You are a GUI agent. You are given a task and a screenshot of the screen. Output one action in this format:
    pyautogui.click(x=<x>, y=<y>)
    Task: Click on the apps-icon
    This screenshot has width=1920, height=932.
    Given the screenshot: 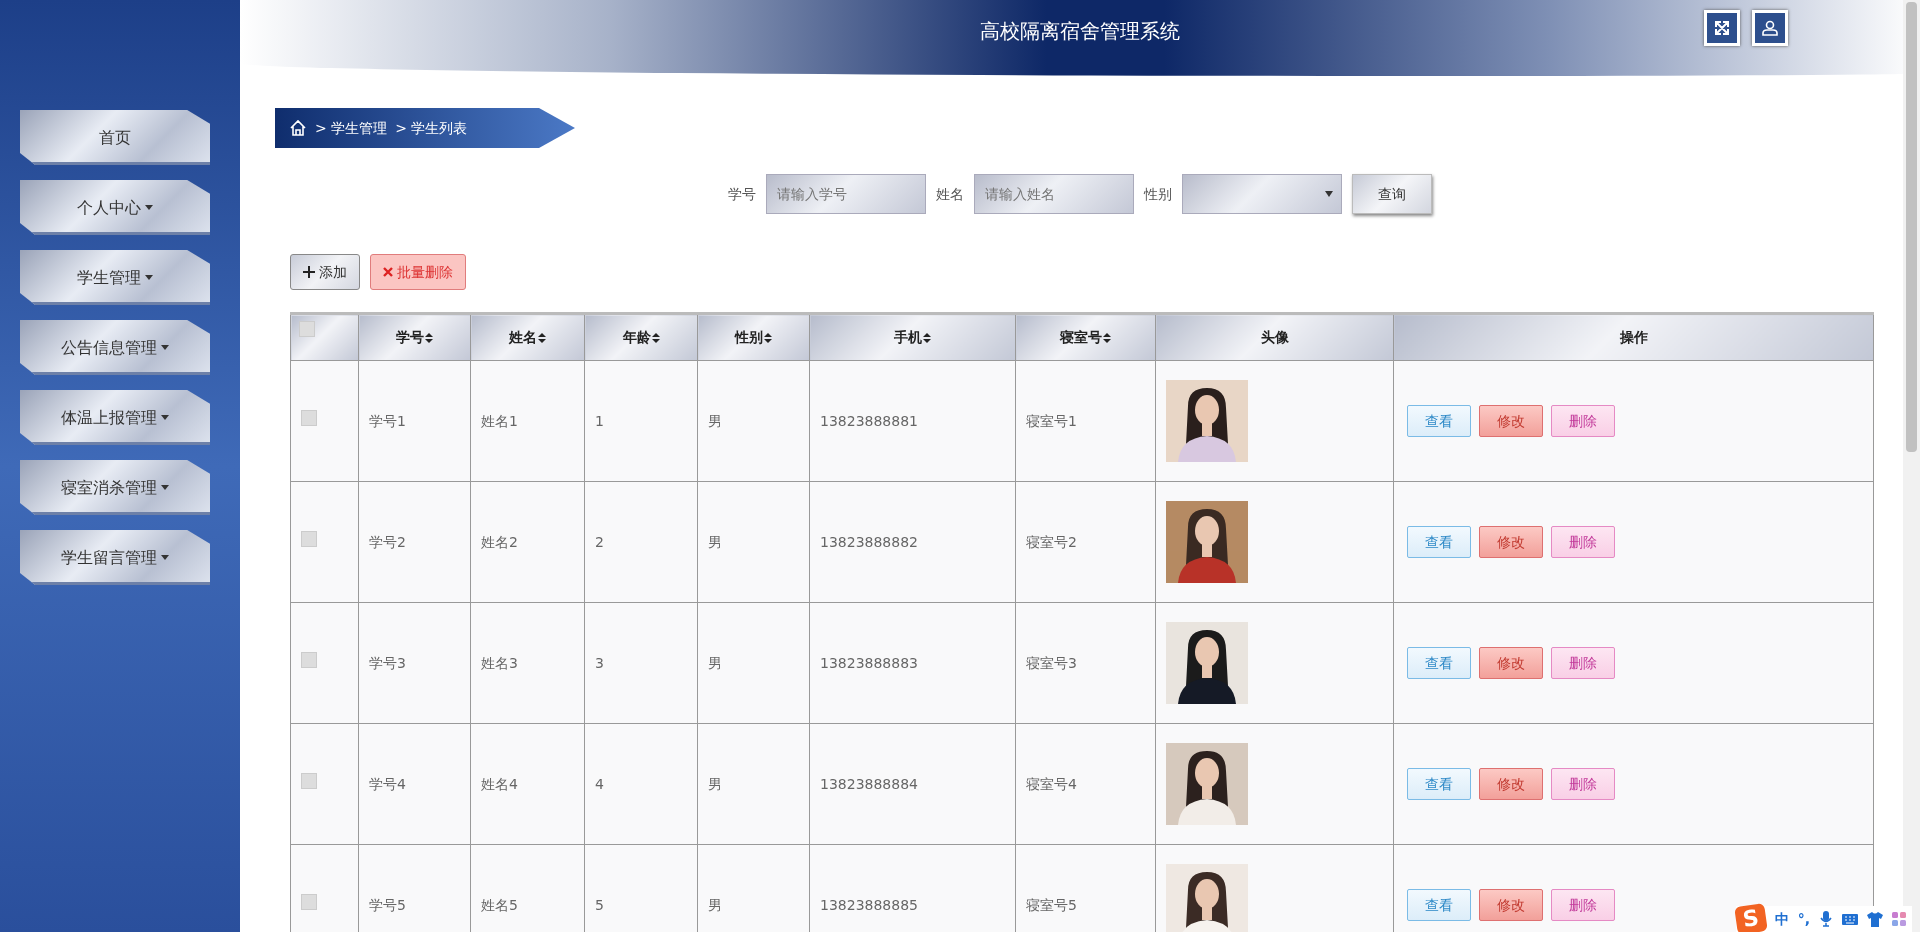 What is the action you would take?
    pyautogui.click(x=1899, y=919)
    